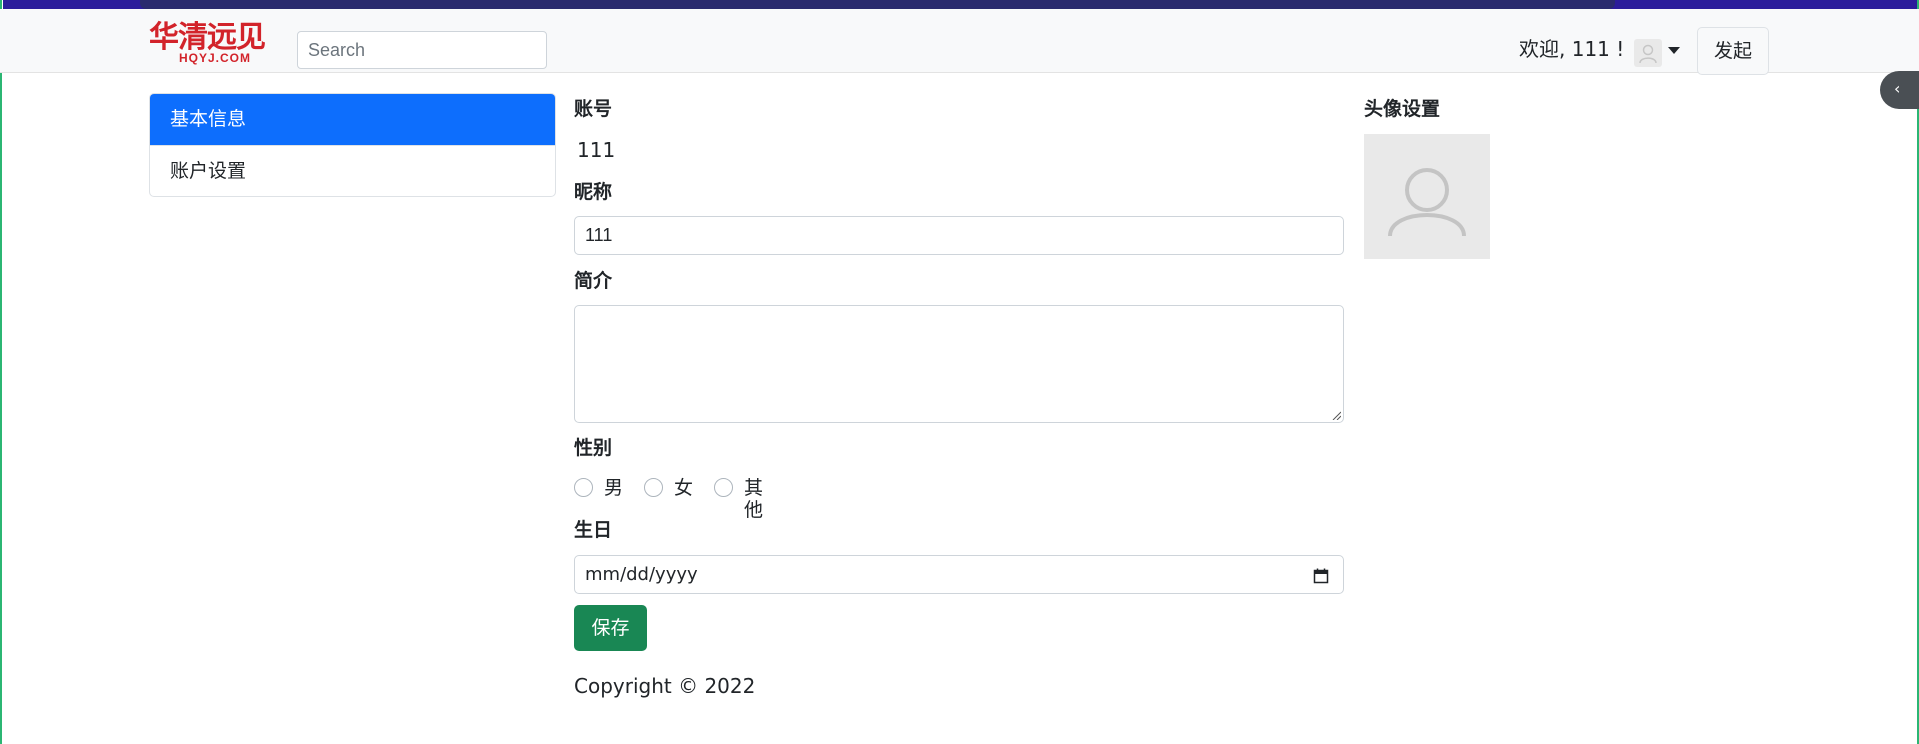 The width and height of the screenshot is (1919, 744). I want to click on avatar-preview, so click(1427, 196).